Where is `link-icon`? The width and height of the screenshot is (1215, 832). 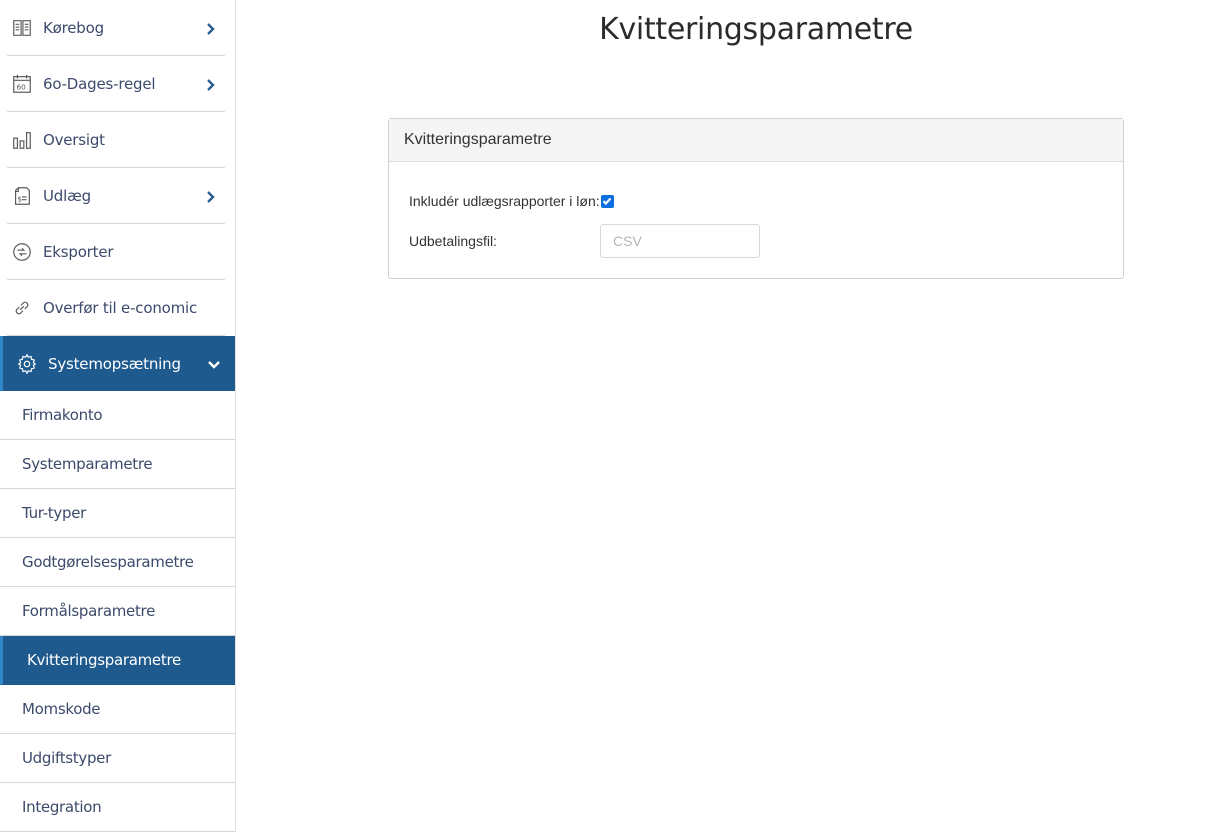
link-icon is located at coordinates (22, 308).